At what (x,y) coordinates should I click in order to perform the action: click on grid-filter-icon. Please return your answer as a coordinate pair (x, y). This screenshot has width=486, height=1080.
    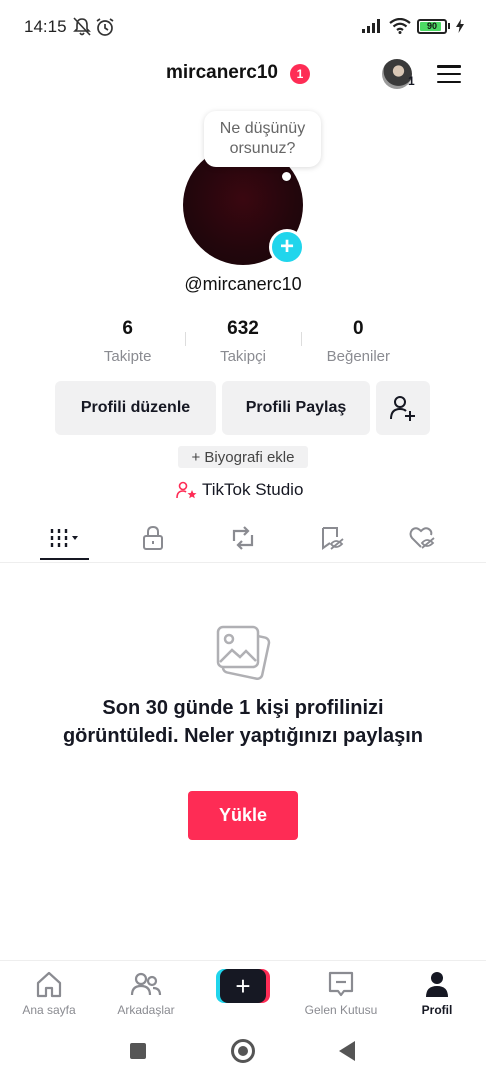
    Looking at the image, I should click on (64, 538).